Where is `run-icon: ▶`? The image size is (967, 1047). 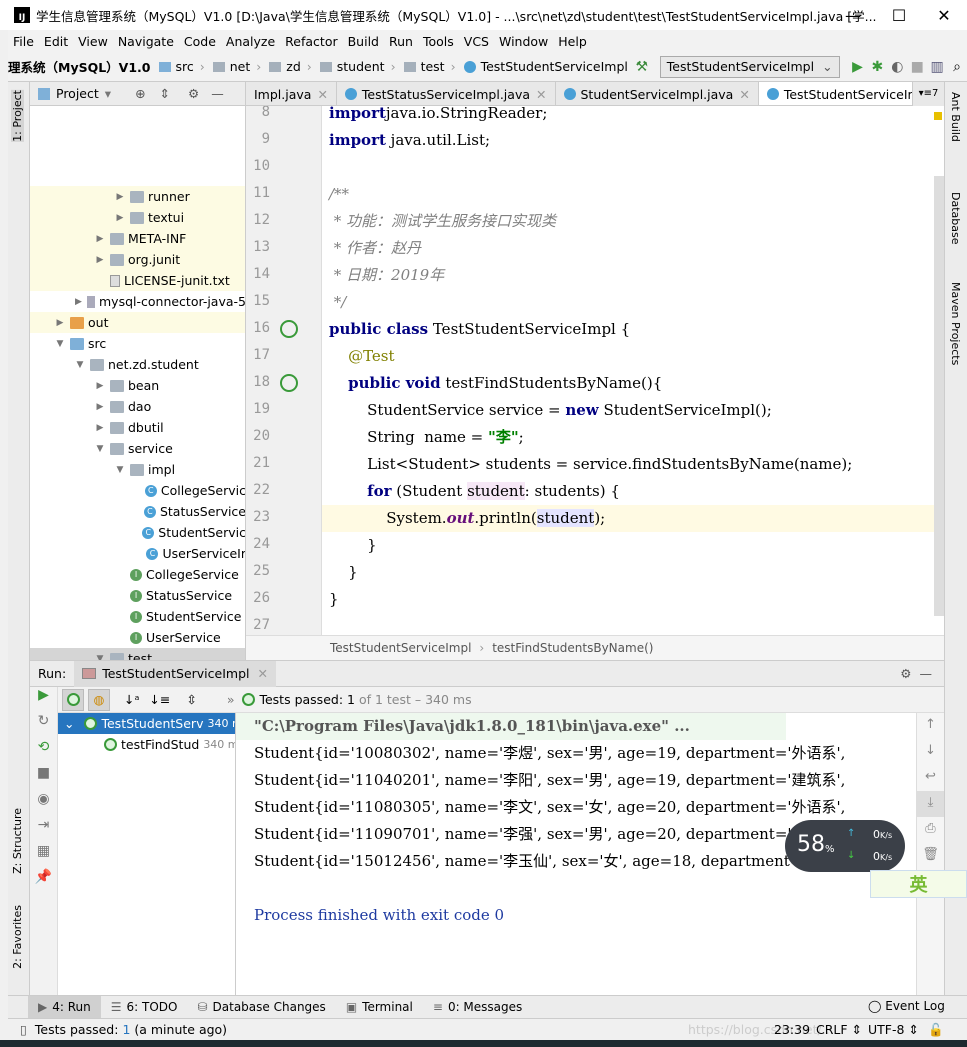 run-icon: ▶ is located at coordinates (858, 67).